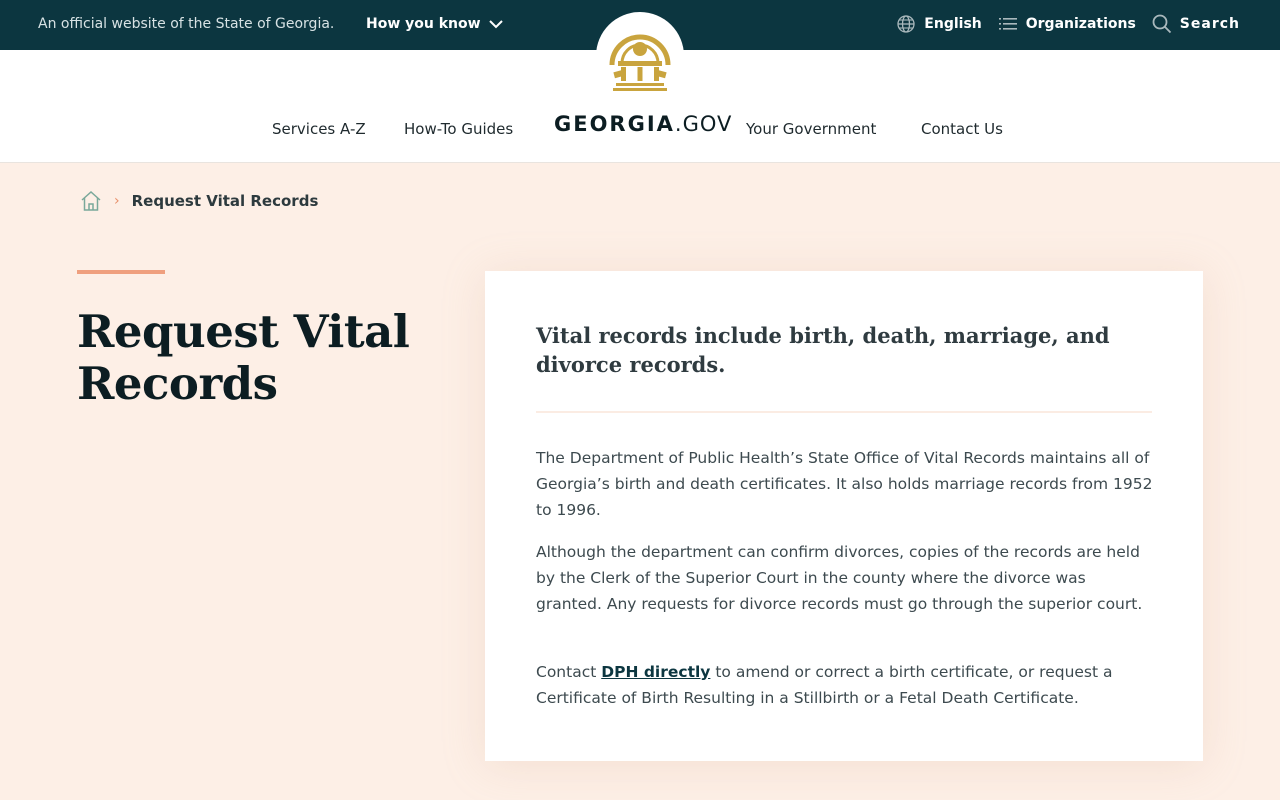  What do you see at coordinates (569, 672) in the screenshot?
I see `contact-text-before: Contact` at bounding box center [569, 672].